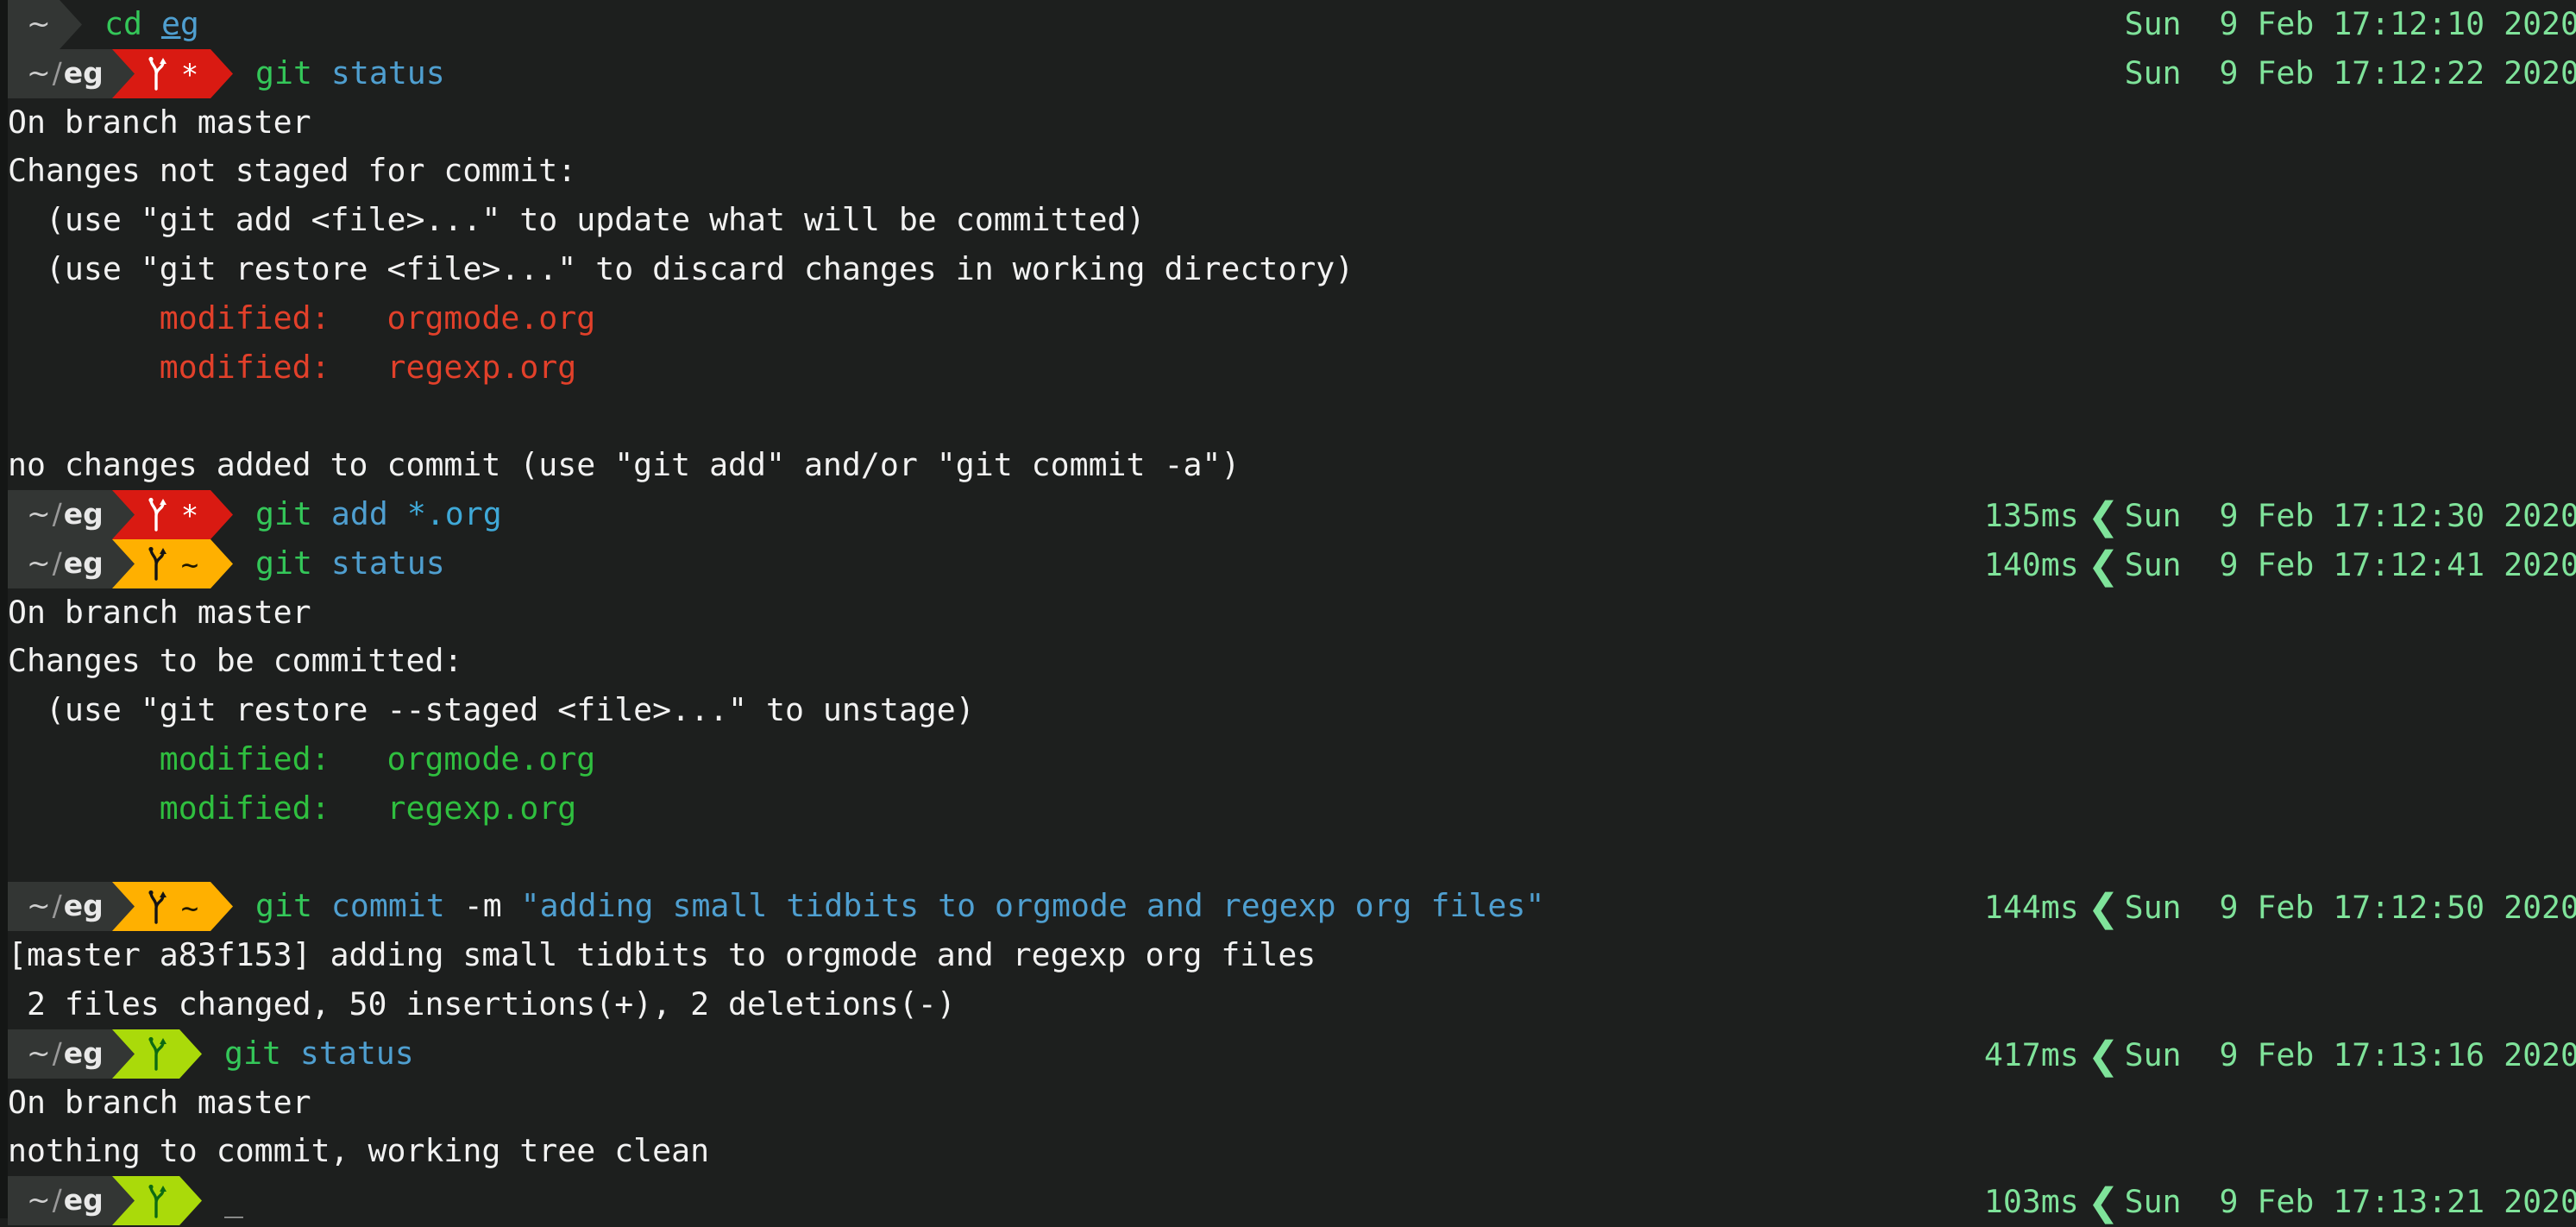 The image size is (2576, 1227). What do you see at coordinates (34, 24) in the screenshot?
I see `prompt-path-segment: ~` at bounding box center [34, 24].